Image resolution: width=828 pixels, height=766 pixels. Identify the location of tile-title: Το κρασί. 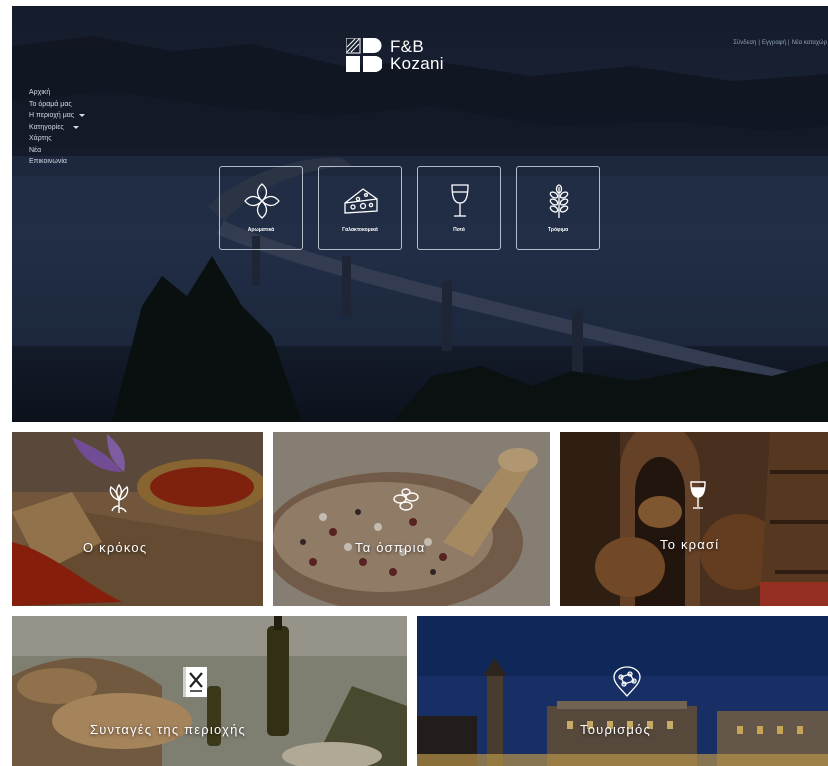
(690, 544).